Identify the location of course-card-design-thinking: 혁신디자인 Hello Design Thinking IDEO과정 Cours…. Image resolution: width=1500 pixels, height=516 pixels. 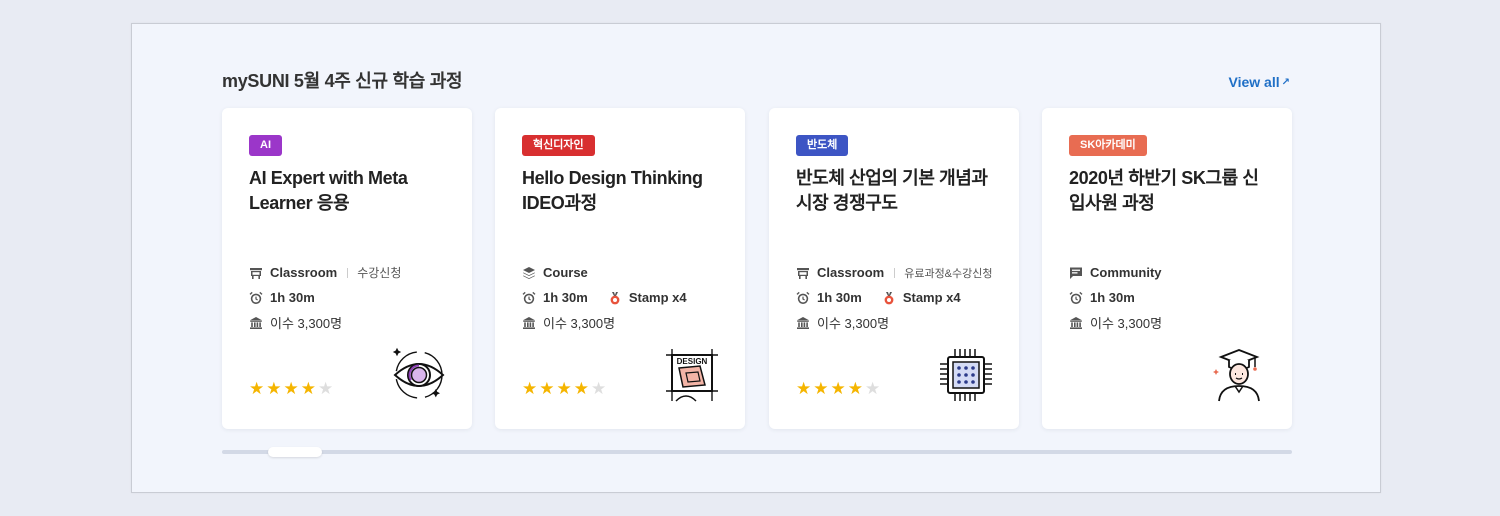
(620, 268).